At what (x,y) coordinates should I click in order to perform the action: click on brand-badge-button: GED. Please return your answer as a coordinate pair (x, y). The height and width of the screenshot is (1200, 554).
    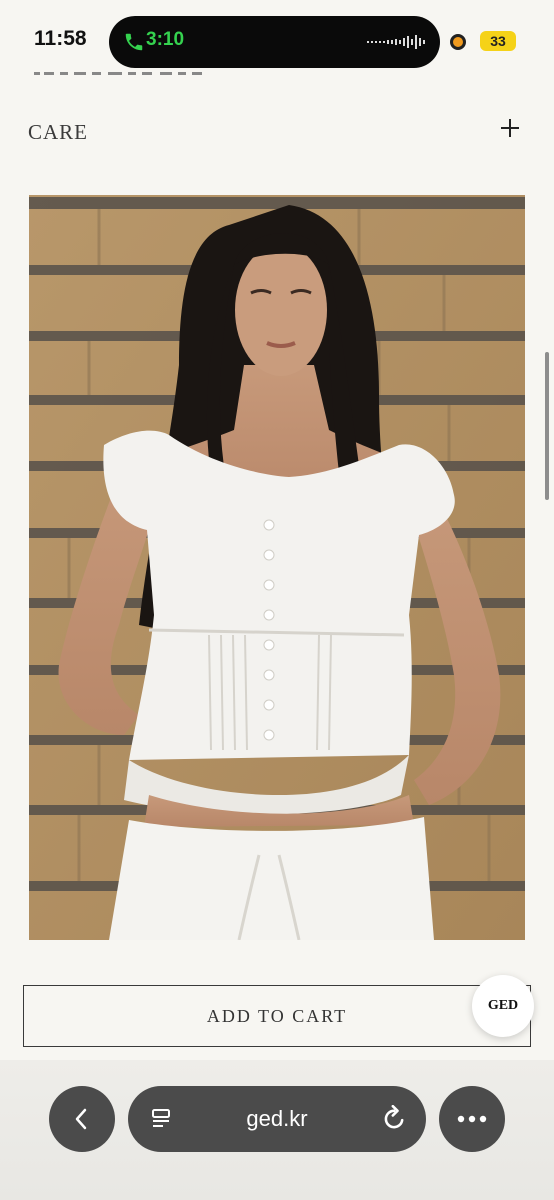
    Looking at the image, I should click on (503, 1006).